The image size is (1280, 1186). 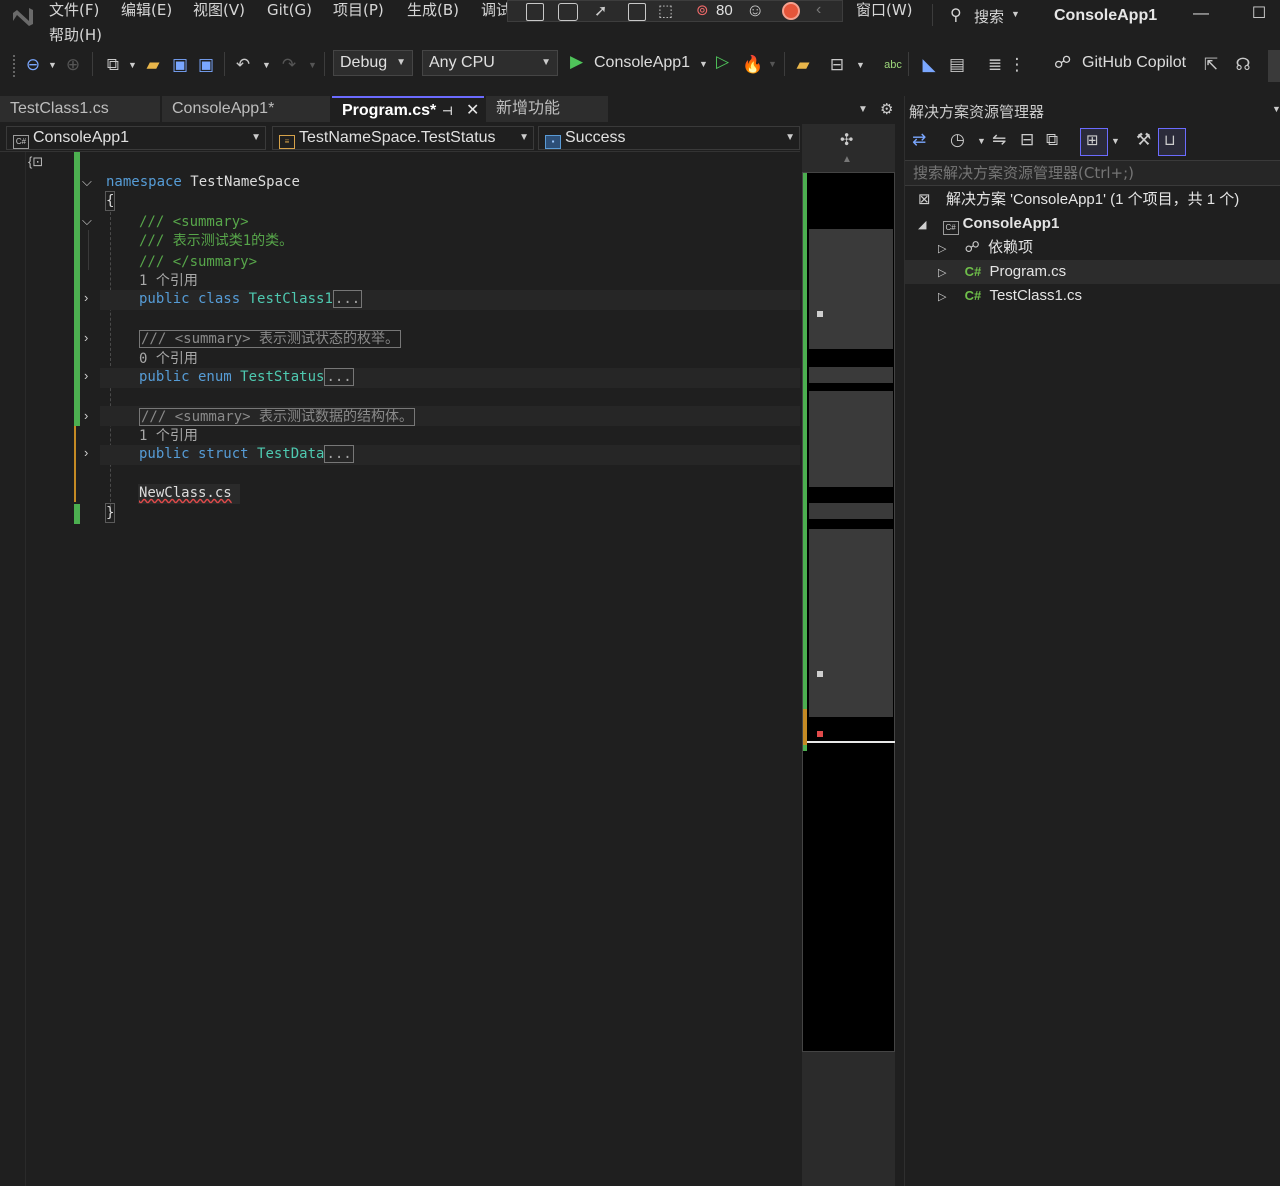 What do you see at coordinates (818, 10) in the screenshot?
I see `chevron-left-icon: ‹` at bounding box center [818, 10].